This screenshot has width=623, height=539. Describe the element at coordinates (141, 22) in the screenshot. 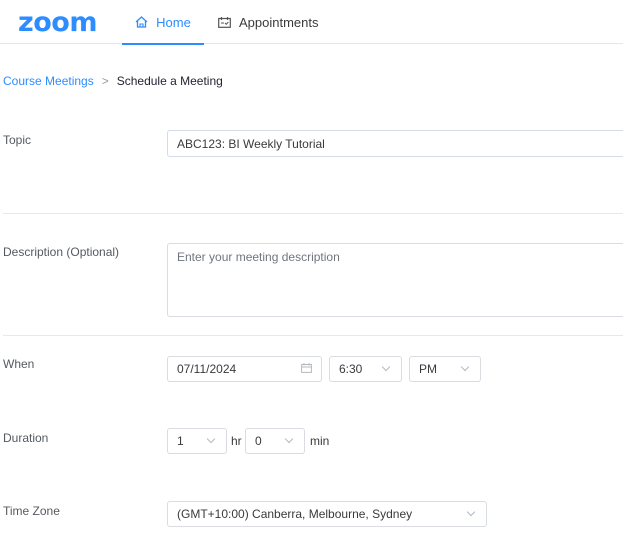

I see `home-icon` at that location.